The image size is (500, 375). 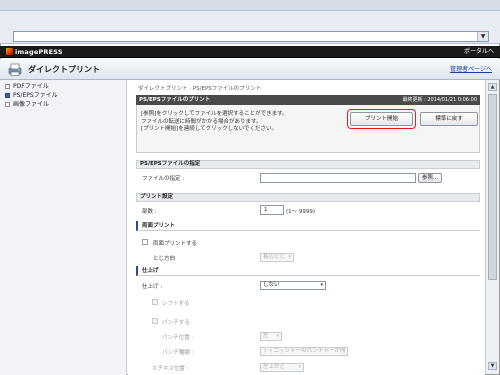 I want to click on section-header-duplex: 両面プリント, so click(x=308, y=226).